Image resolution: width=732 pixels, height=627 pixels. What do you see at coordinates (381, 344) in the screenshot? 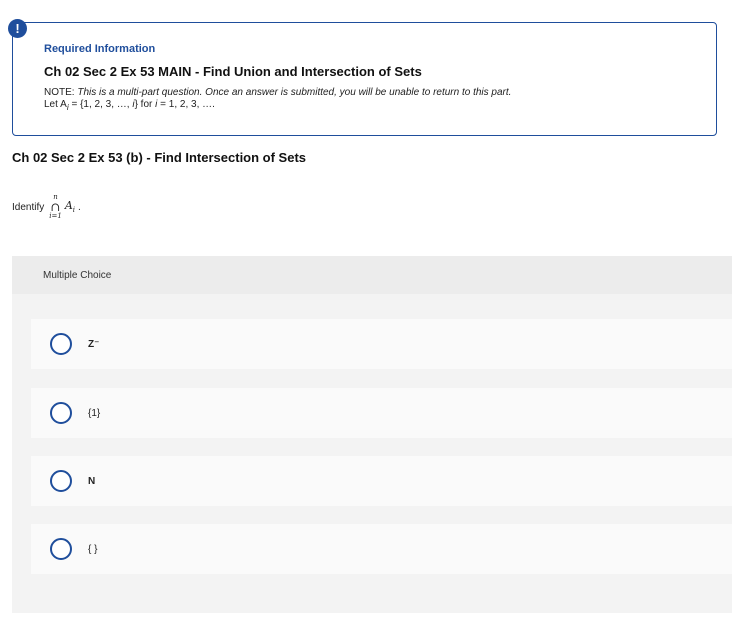
I see `choice-option-1: Z⁻` at bounding box center [381, 344].